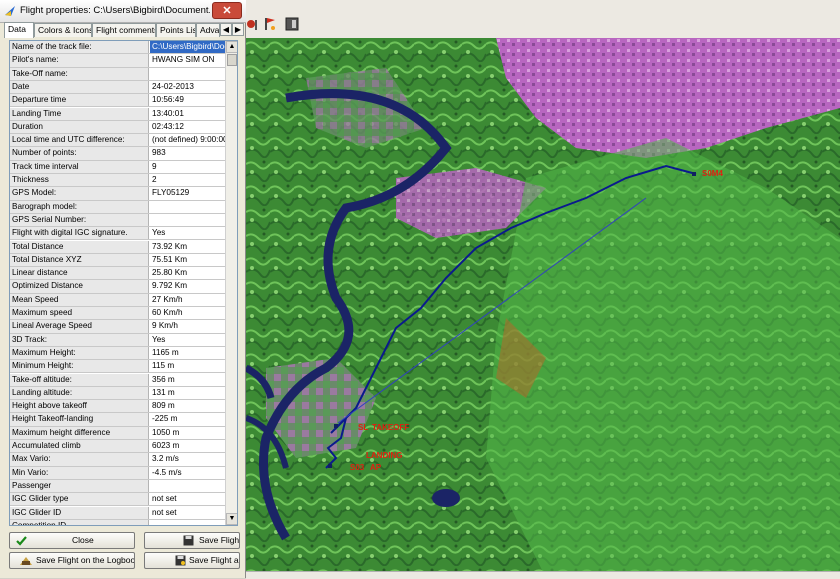  What do you see at coordinates (187, 260) in the screenshot?
I see `property-value: 75.51 Km` at bounding box center [187, 260].